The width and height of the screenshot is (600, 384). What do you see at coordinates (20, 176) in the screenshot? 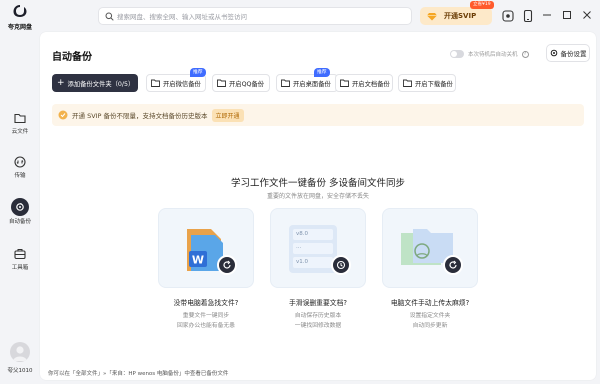
I see `sidebar-item-label: 传输` at bounding box center [20, 176].